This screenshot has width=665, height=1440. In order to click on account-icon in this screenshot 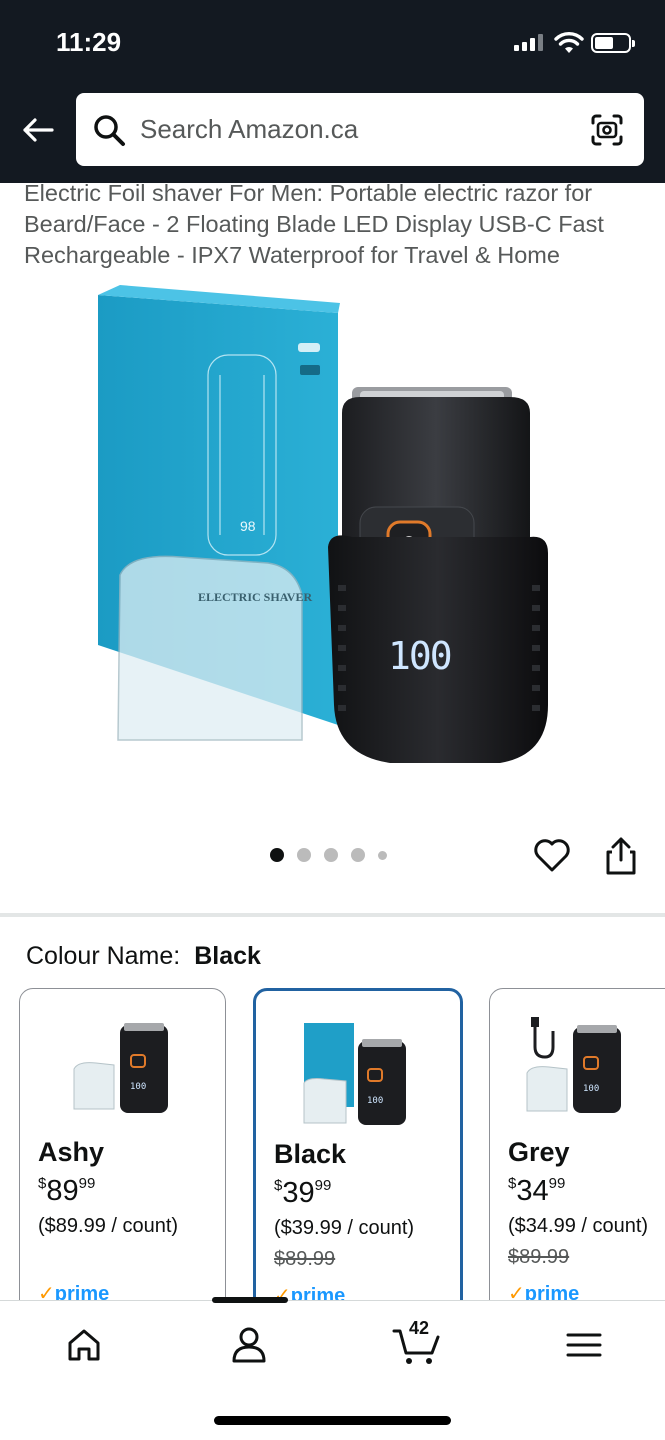, I will do `click(249, 1345)`.